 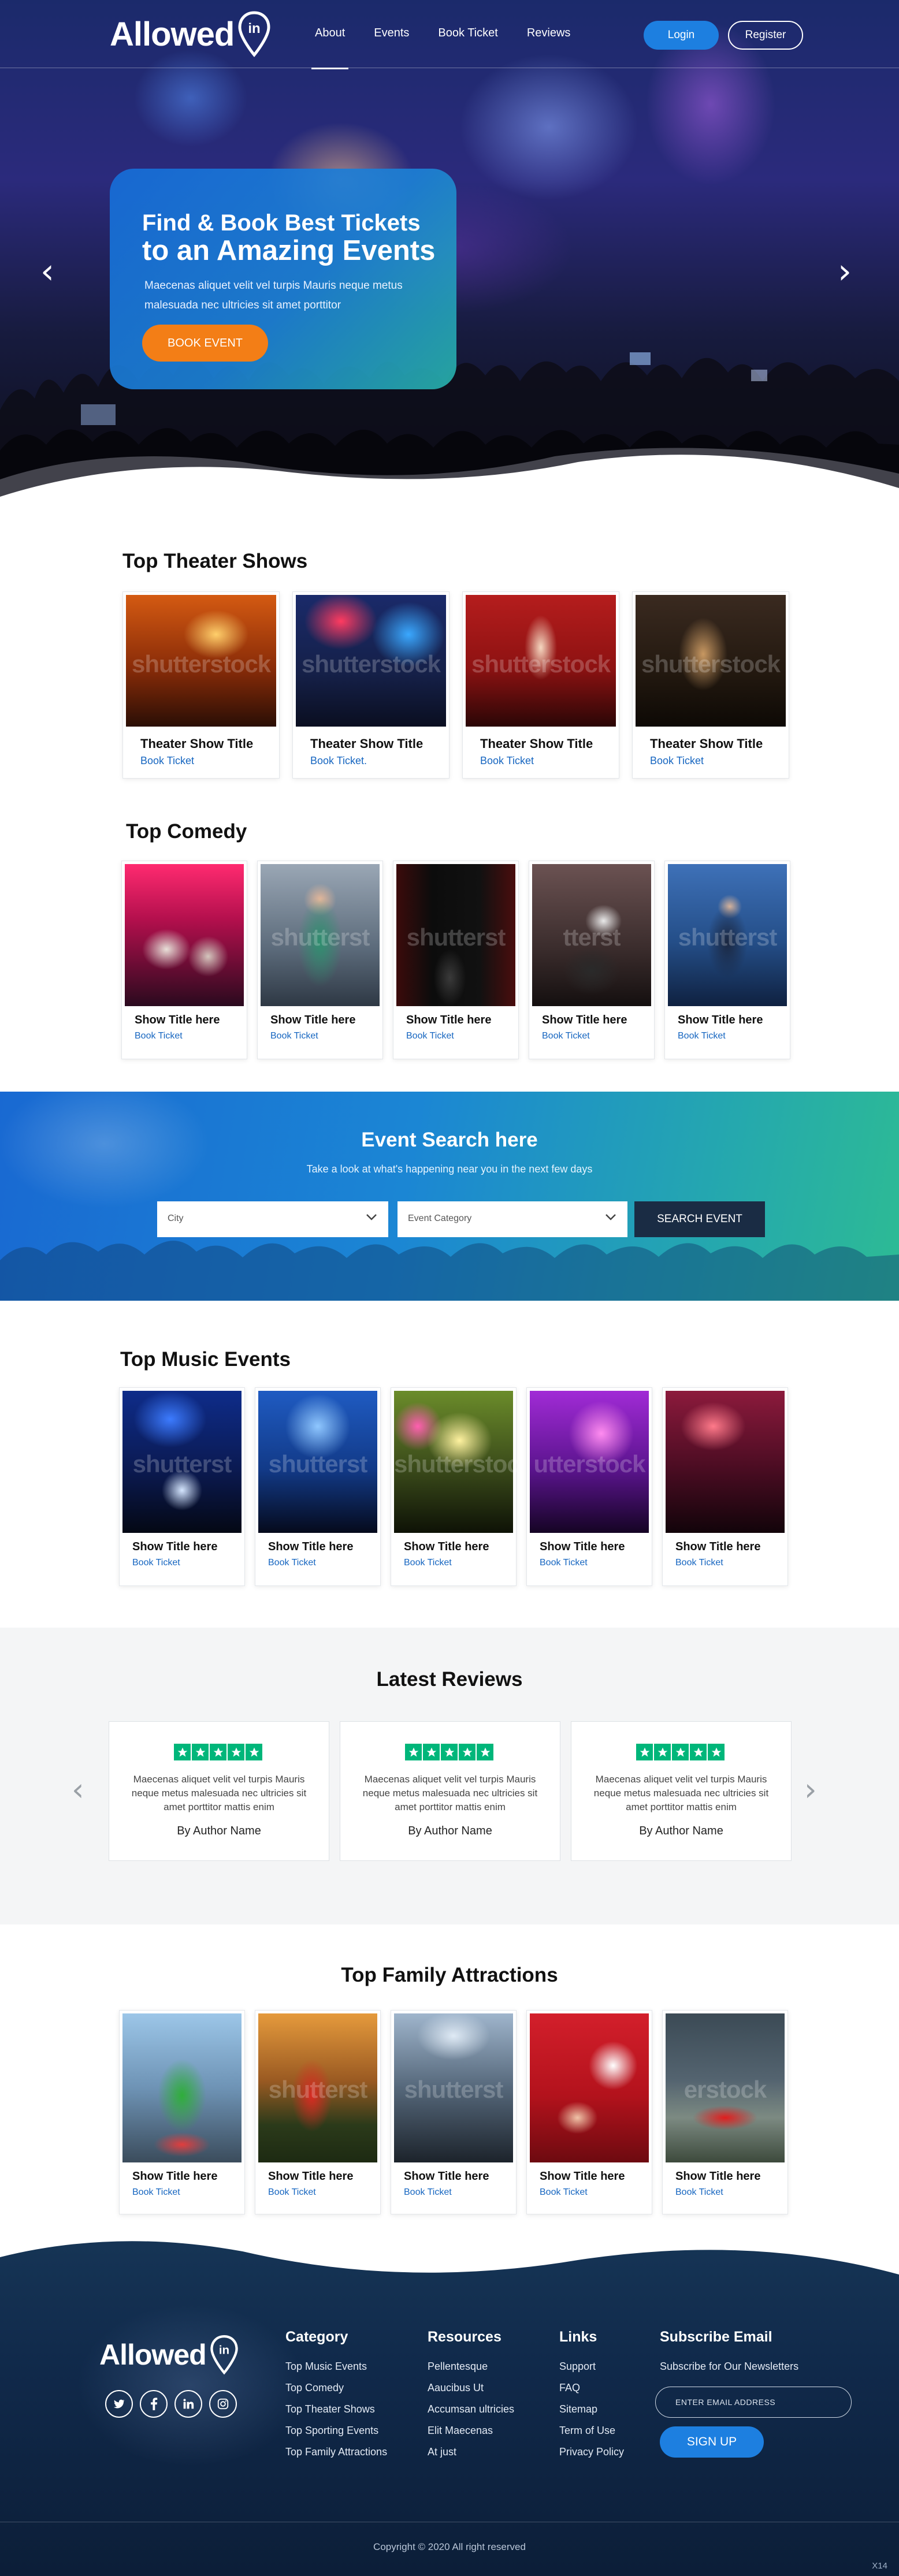 What do you see at coordinates (549, 33) in the screenshot?
I see `nav-reviews: Reviews` at bounding box center [549, 33].